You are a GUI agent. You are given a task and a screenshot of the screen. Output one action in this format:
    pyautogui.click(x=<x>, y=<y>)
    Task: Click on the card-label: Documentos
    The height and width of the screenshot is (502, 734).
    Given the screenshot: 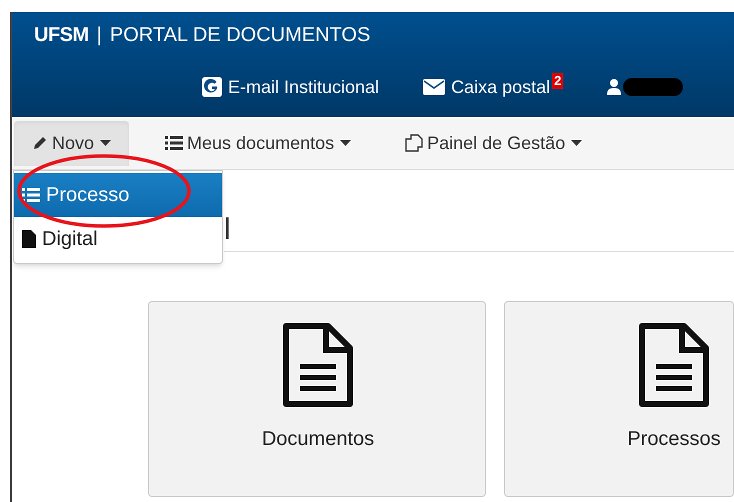 What is the action you would take?
    pyautogui.click(x=318, y=439)
    